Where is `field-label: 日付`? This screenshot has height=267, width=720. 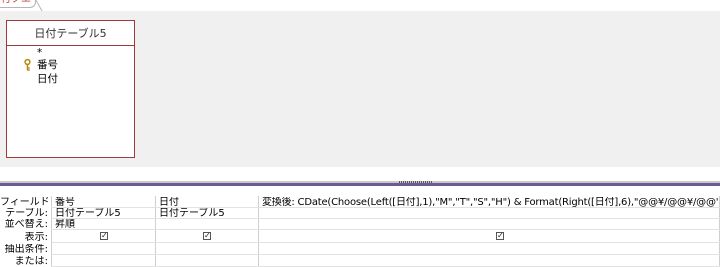 field-label: 日付 is located at coordinates (47, 79).